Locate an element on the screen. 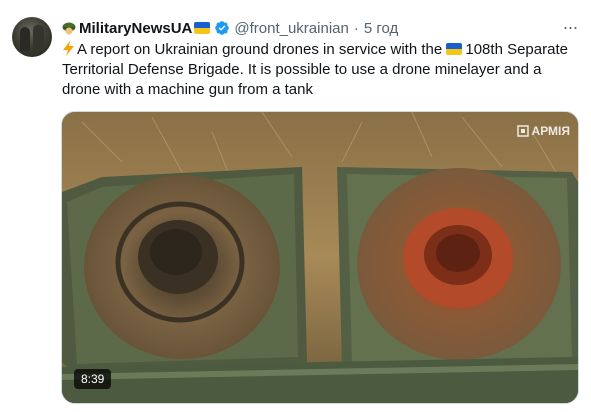 The width and height of the screenshot is (591, 412). soldier-emoji-icon is located at coordinates (69, 28).